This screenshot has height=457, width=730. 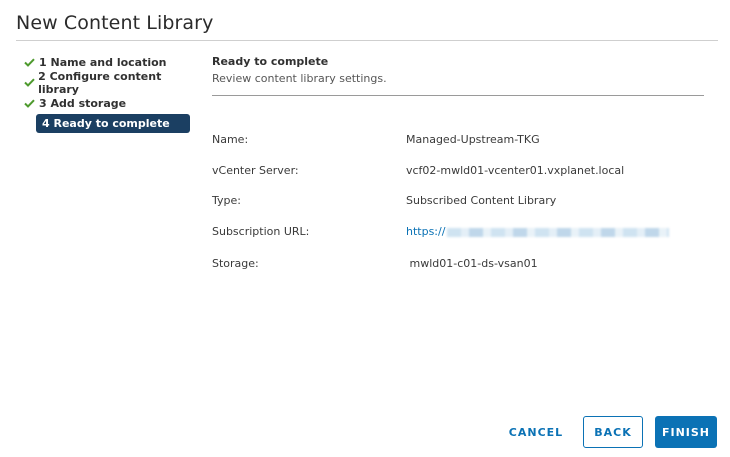 What do you see at coordinates (100, 82) in the screenshot?
I see `step-label: 2 Configure content library` at bounding box center [100, 82].